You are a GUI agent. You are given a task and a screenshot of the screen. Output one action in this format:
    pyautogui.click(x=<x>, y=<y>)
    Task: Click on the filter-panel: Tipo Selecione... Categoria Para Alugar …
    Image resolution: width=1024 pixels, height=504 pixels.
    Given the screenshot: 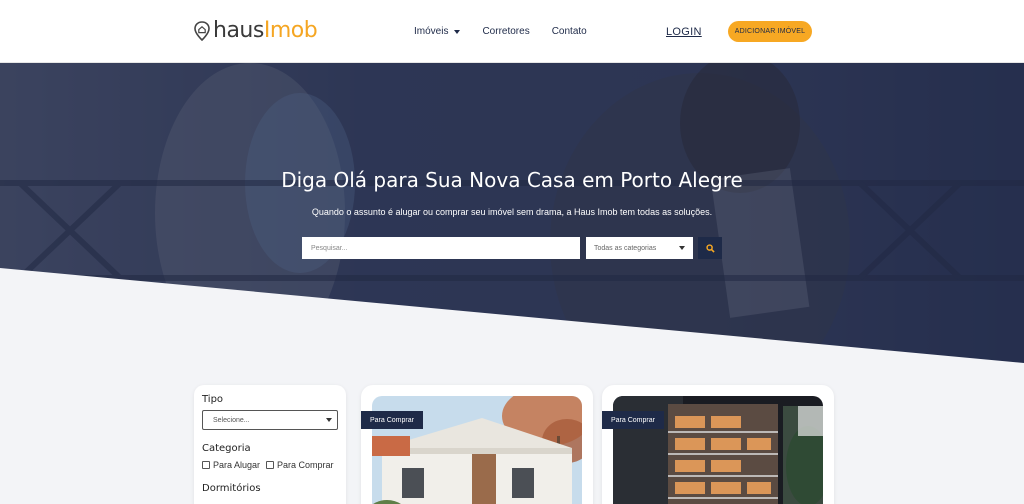 What is the action you would take?
    pyautogui.click(x=270, y=444)
    